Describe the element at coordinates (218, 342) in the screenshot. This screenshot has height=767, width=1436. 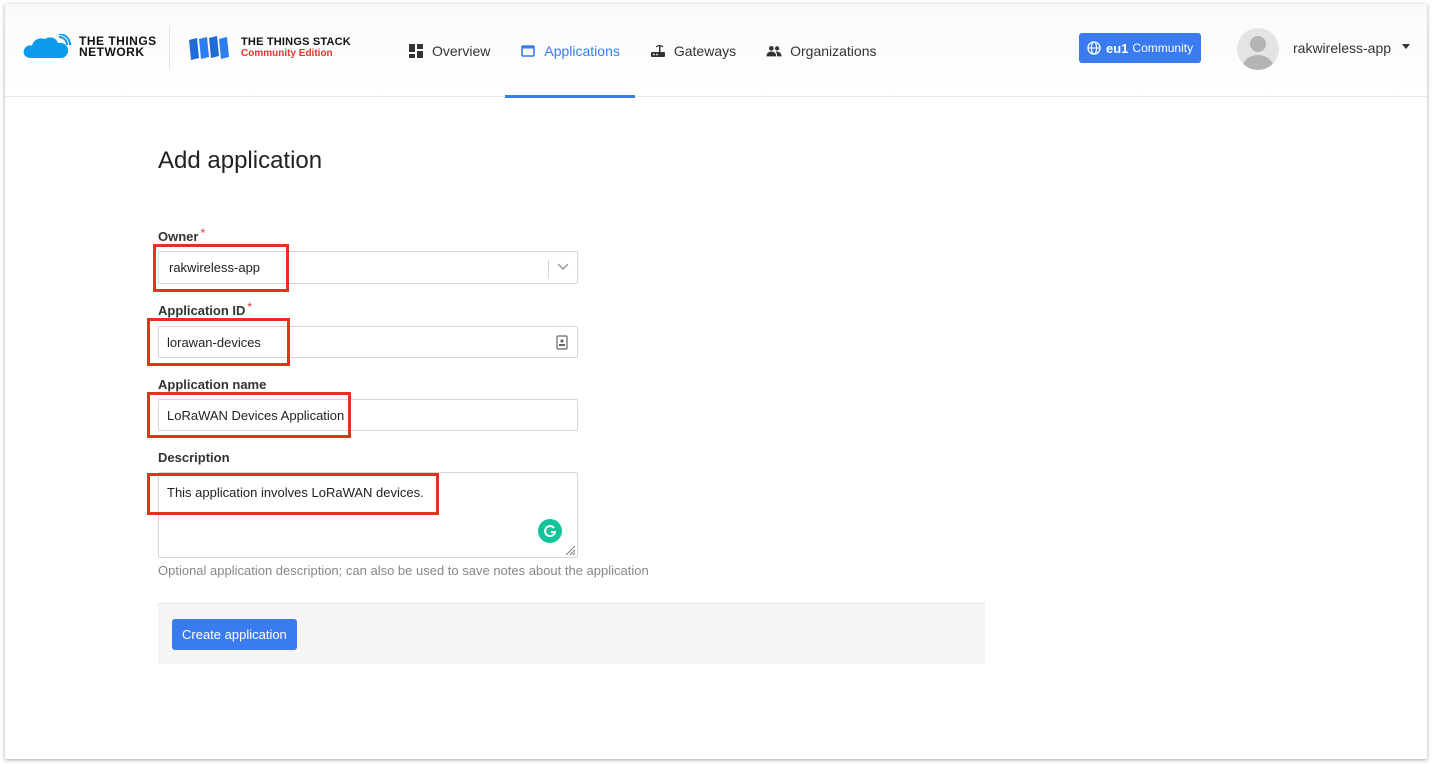
I see `annotation-app-id-box` at that location.